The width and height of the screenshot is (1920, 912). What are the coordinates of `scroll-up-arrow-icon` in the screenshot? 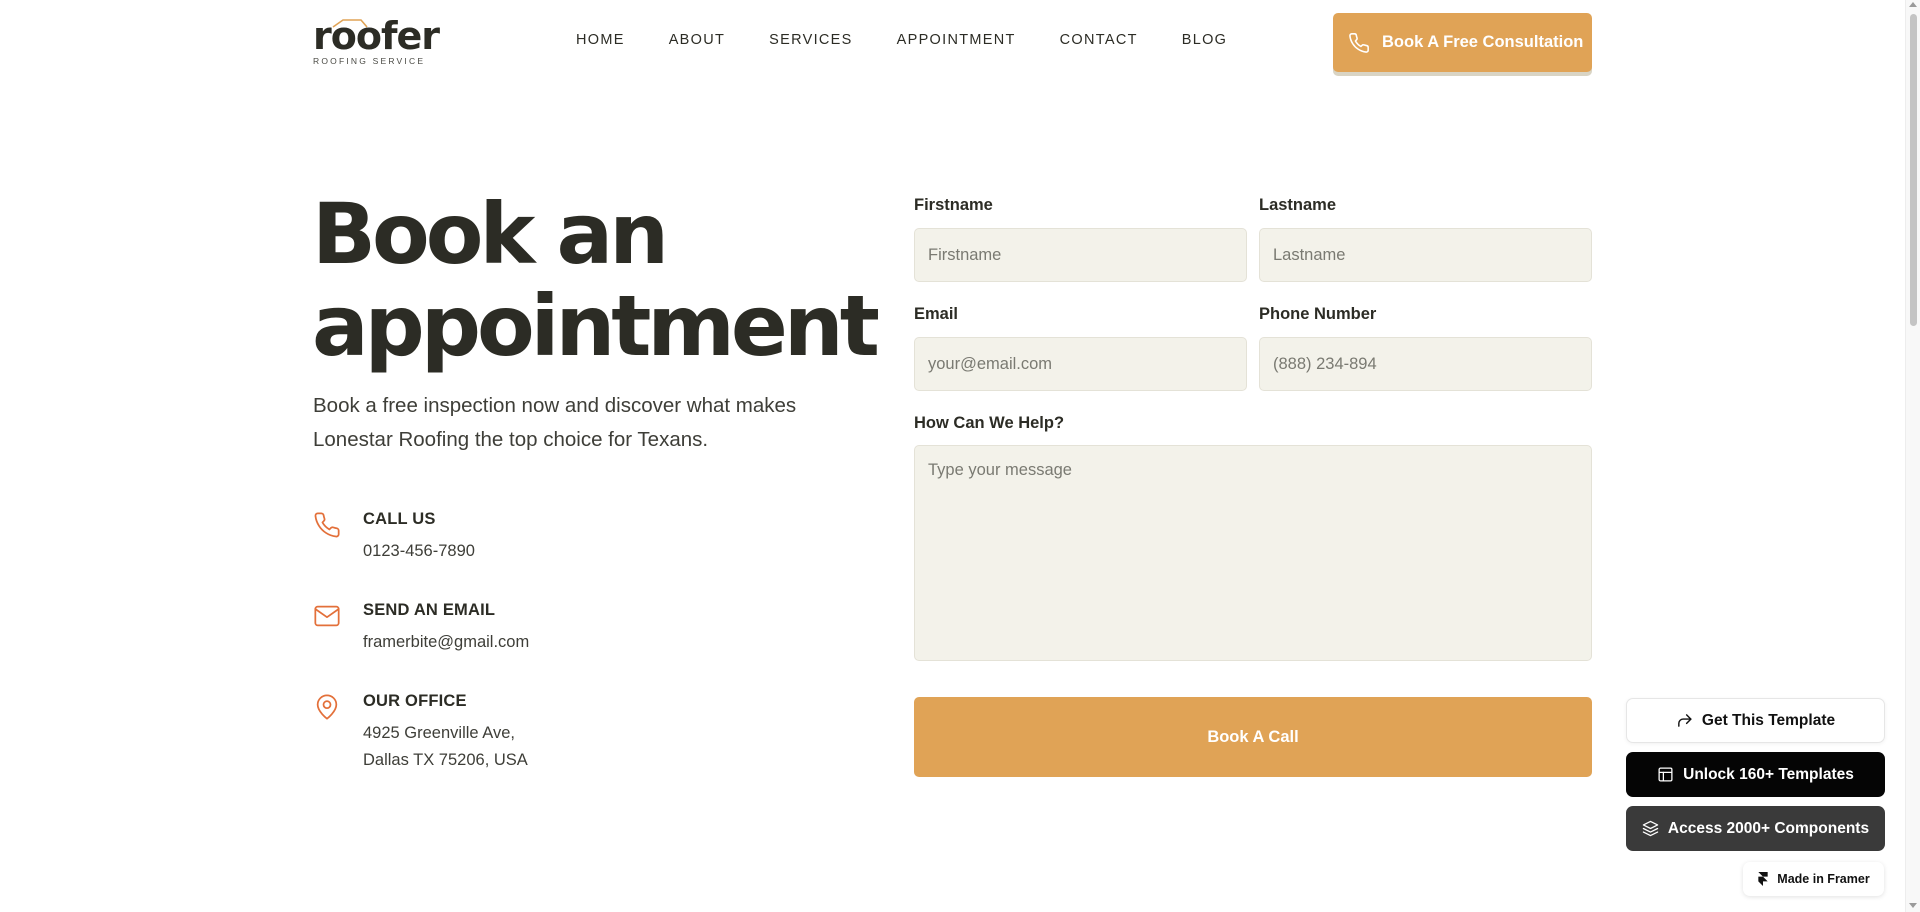 It's located at (1913, 4).